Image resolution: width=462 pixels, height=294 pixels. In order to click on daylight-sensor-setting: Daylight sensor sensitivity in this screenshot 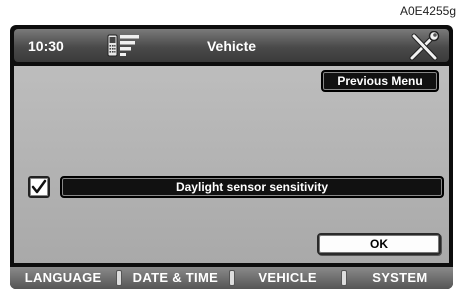, I will do `click(252, 187)`.